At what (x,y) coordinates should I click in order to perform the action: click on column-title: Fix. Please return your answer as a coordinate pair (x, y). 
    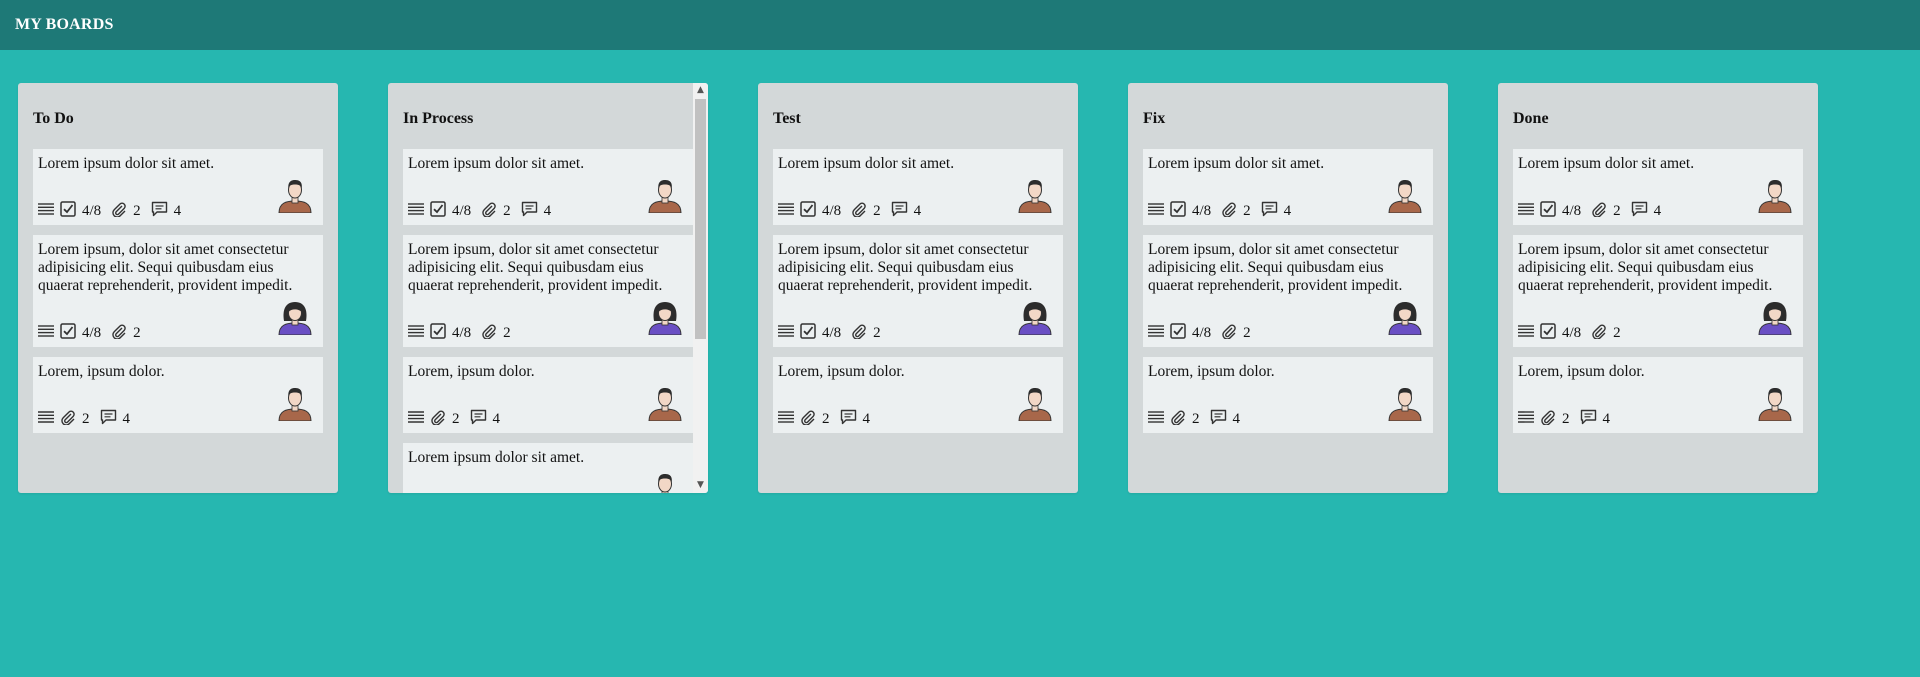
    Looking at the image, I should click on (1154, 118).